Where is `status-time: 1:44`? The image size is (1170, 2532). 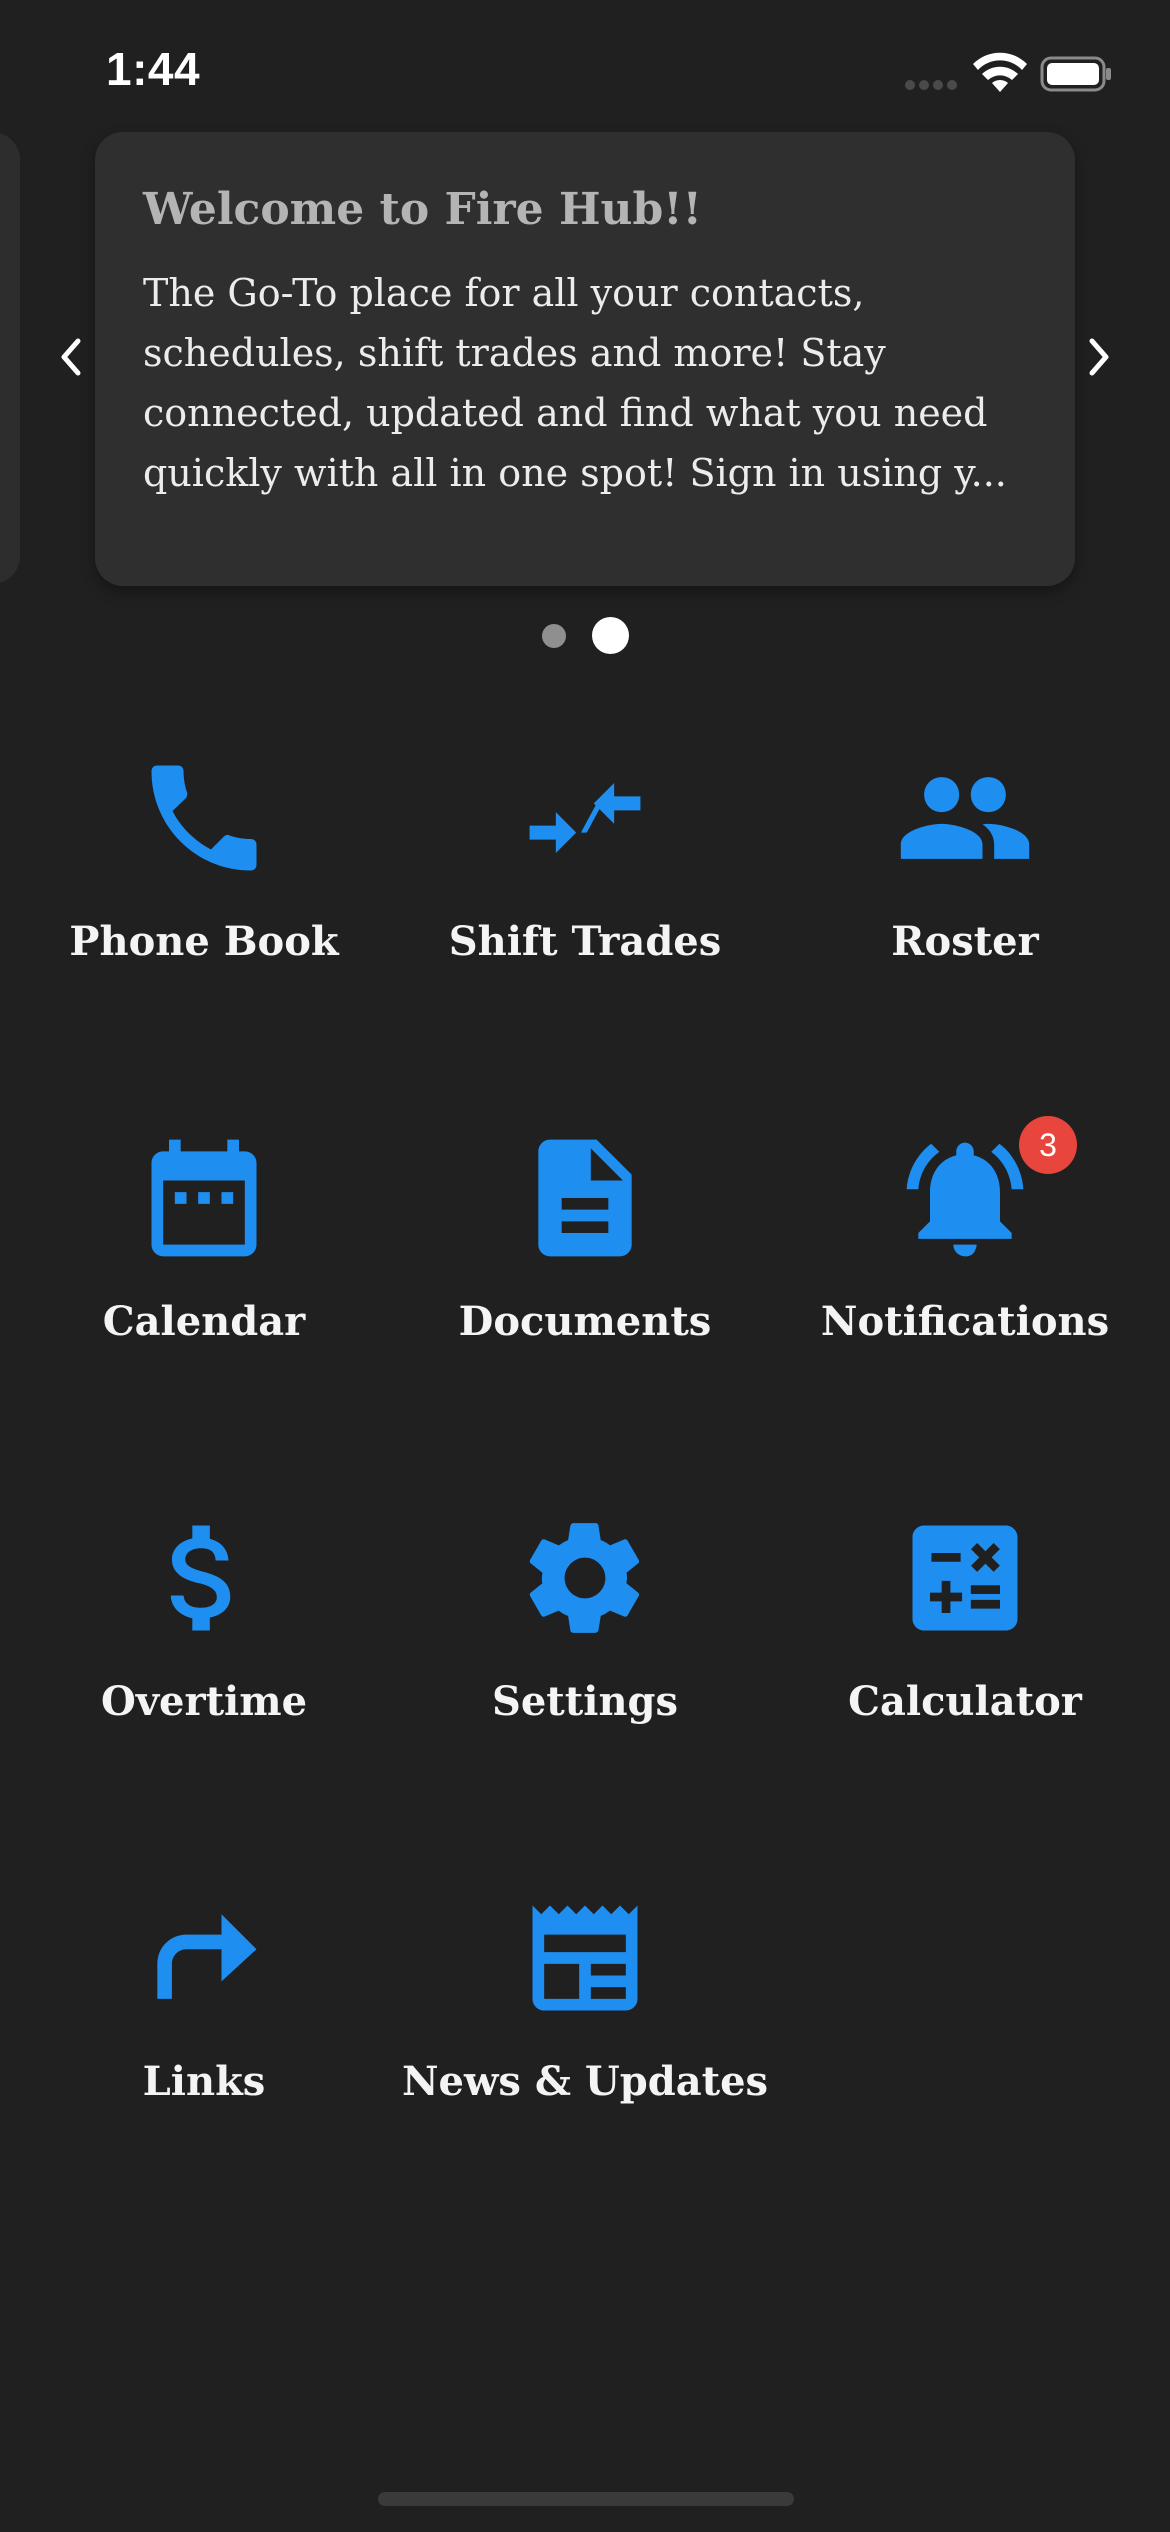 status-time: 1:44 is located at coordinates (153, 69).